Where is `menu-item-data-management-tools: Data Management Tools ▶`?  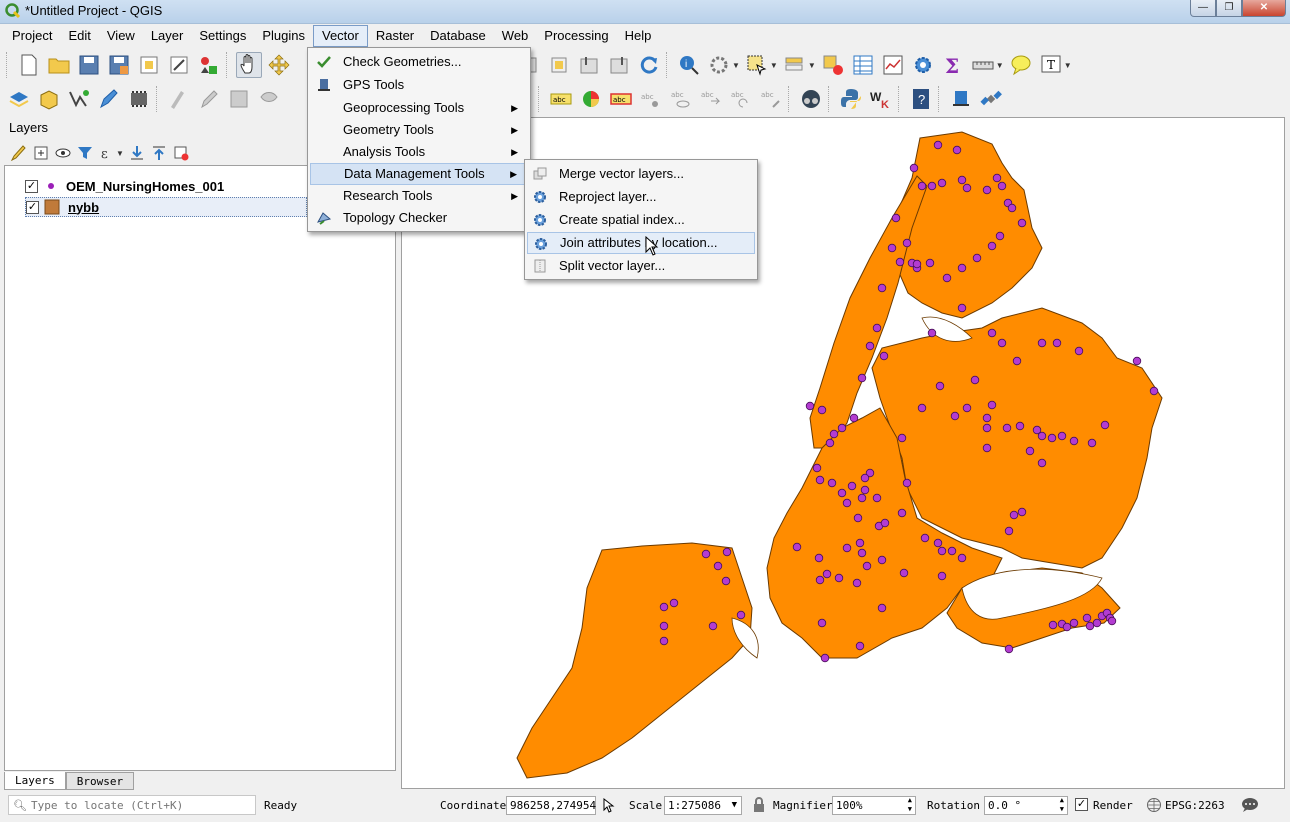 menu-item-data-management-tools: Data Management Tools ▶ is located at coordinates (419, 174).